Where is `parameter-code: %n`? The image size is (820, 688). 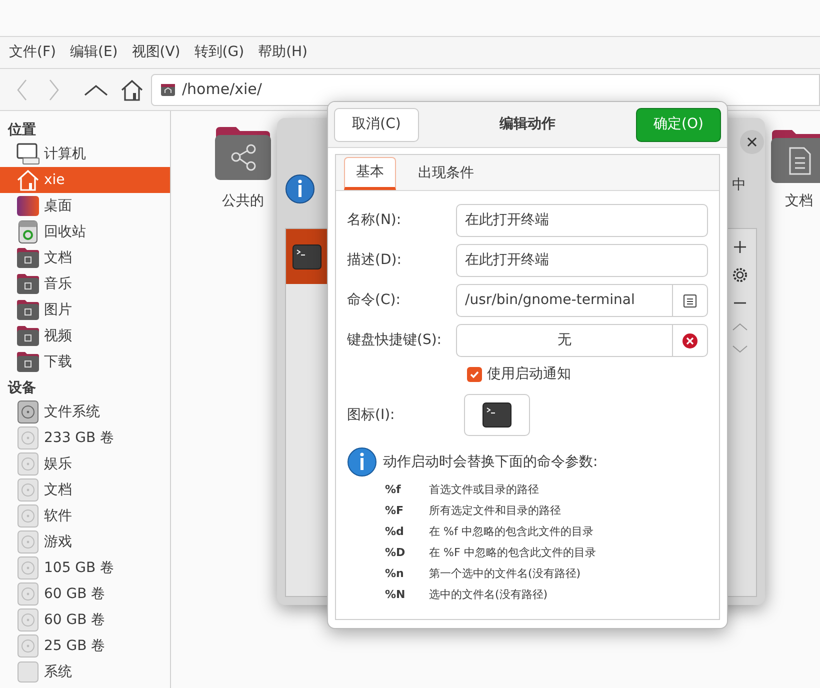 parameter-code: %n is located at coordinates (395, 574).